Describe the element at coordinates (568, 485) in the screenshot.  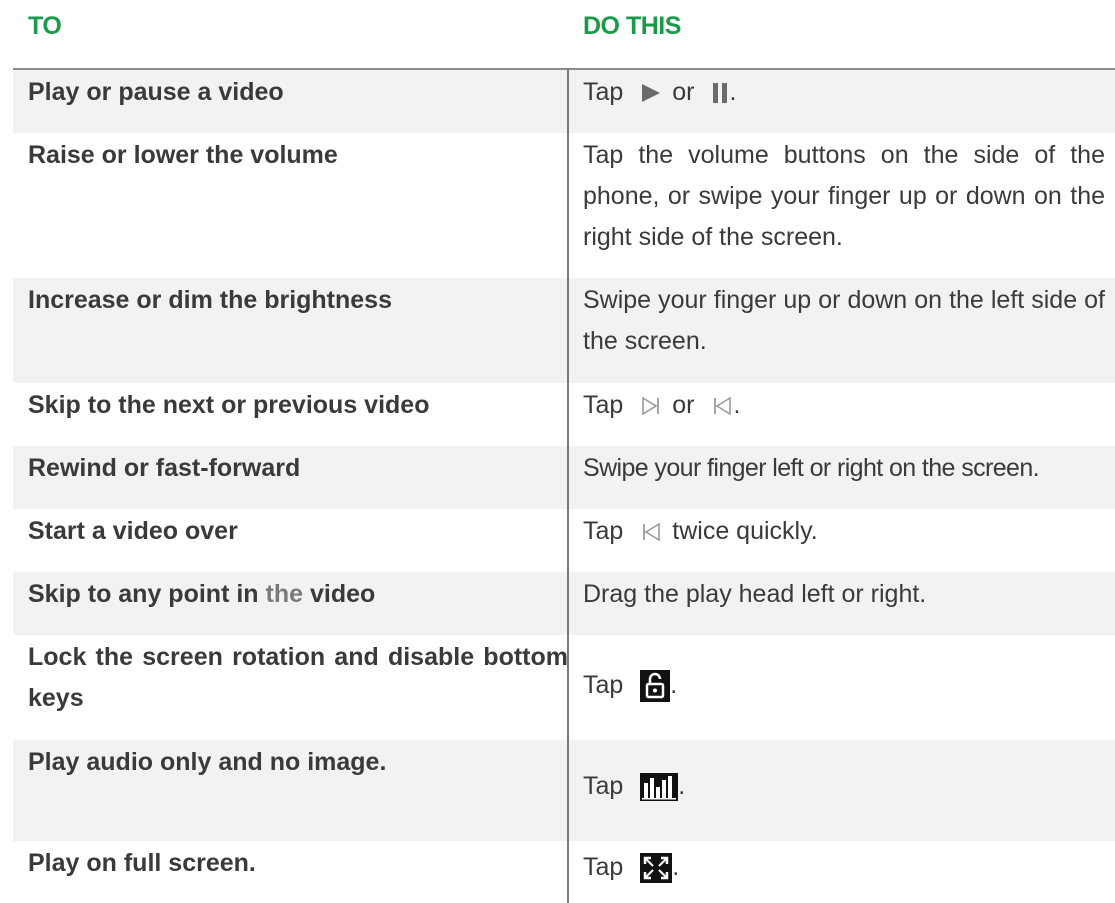
I see `column-divider` at that location.